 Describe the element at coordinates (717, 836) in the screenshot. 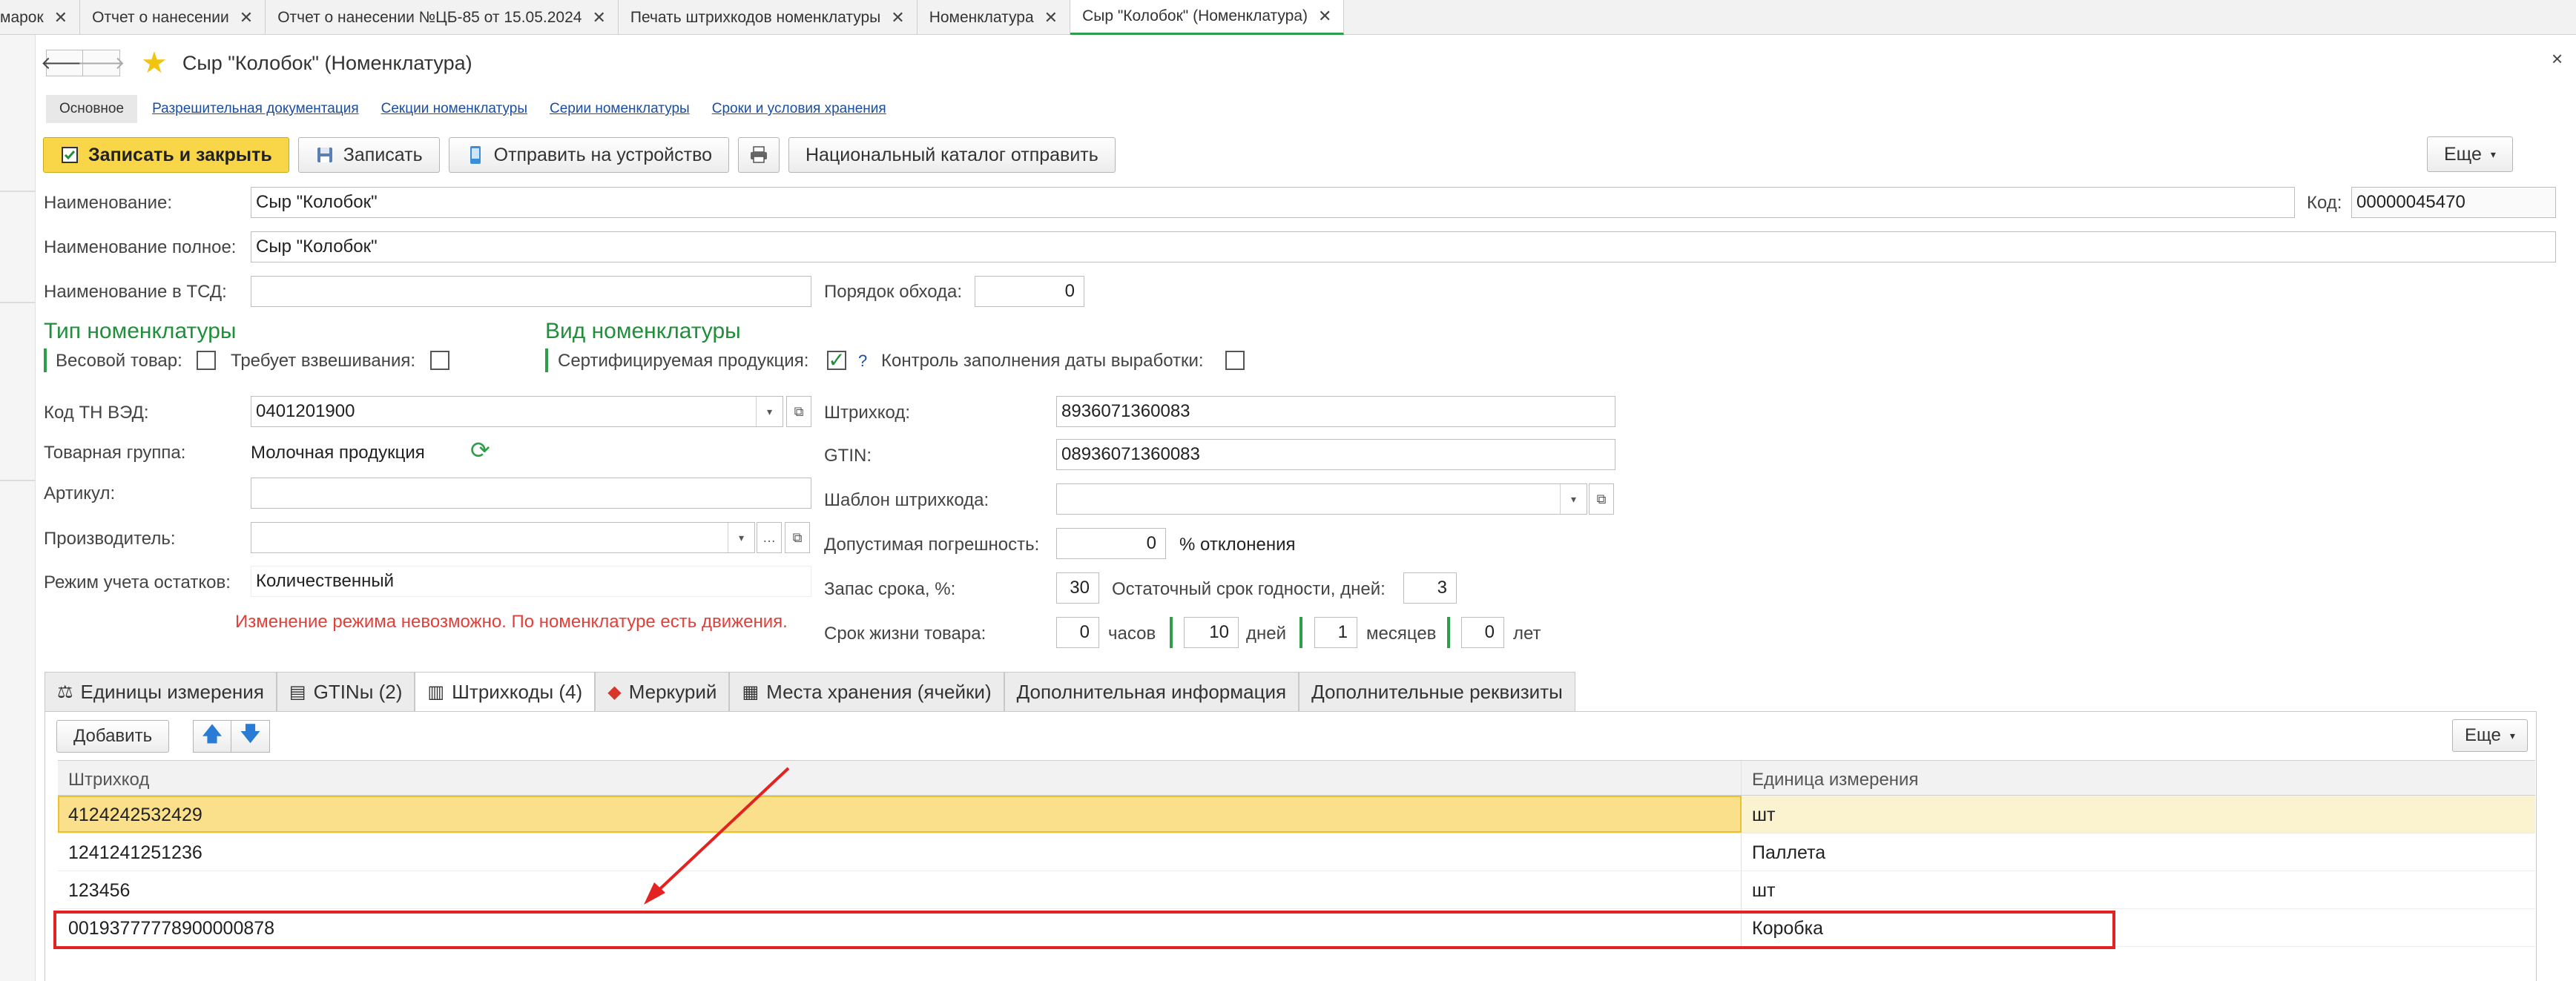

I see `annotation-arrow` at that location.